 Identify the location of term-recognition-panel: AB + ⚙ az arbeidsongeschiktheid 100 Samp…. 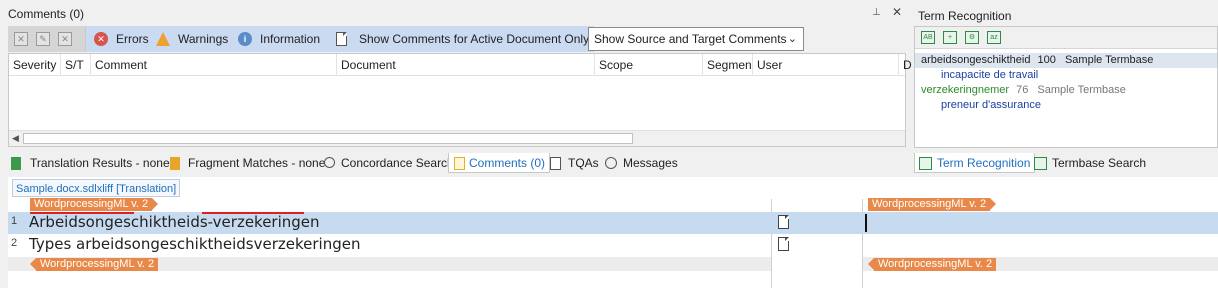
(1066, 87).